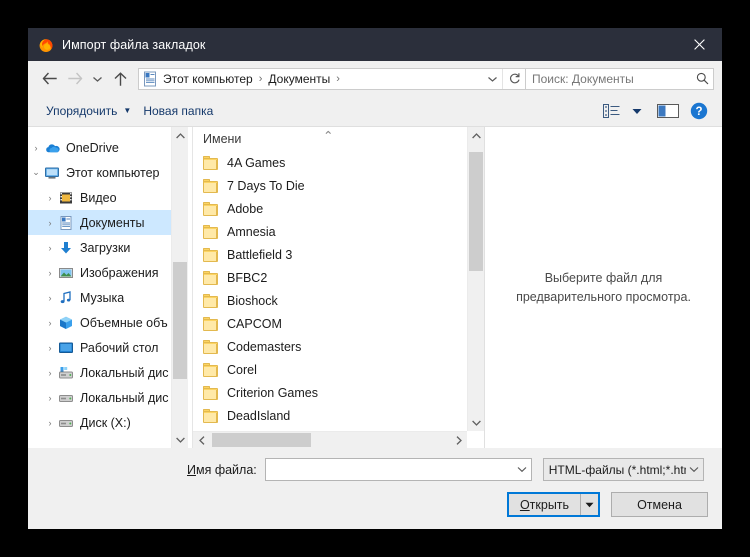  I want to click on filetype-combobox: HTML-файлы (*.html;*.htm;*.s, so click(623, 469).